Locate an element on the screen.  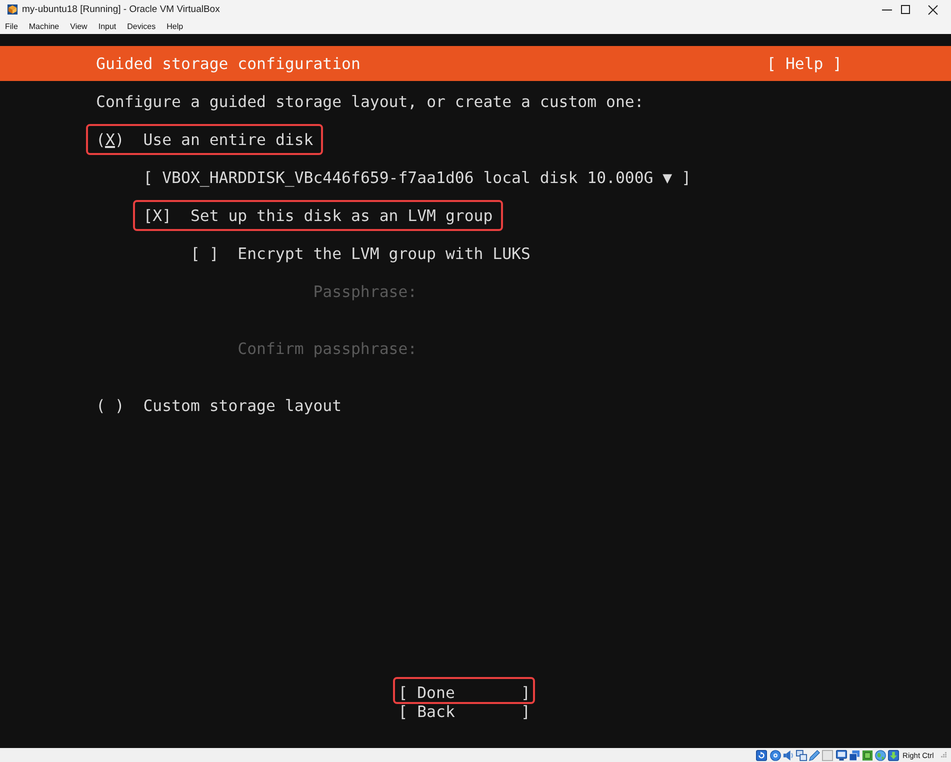
cube-icon is located at coordinates (12, 9).